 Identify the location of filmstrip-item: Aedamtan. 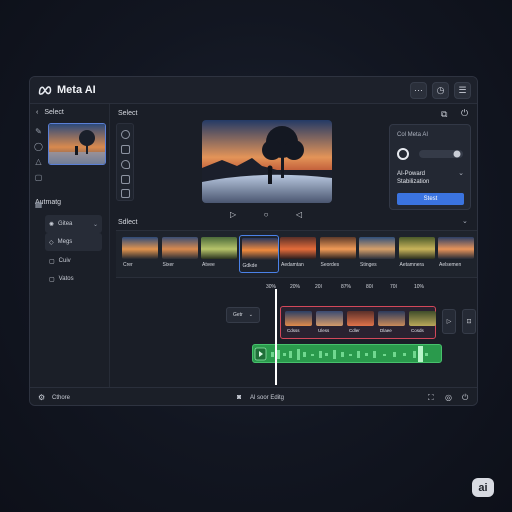
(298, 254).